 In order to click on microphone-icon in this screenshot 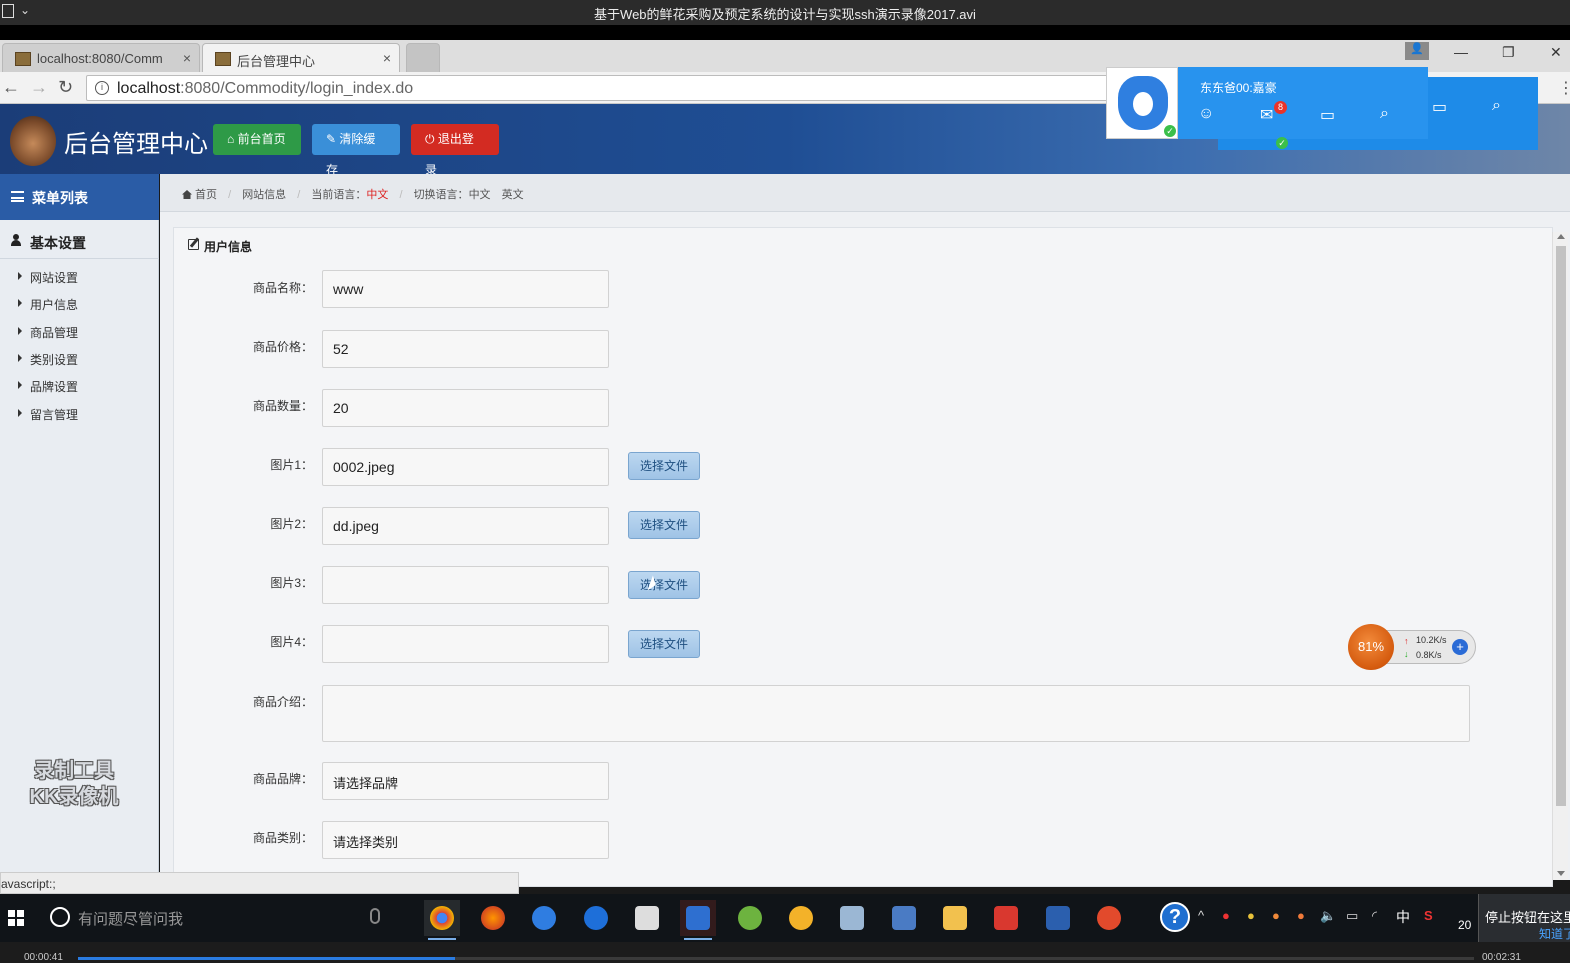, I will do `click(375, 916)`.